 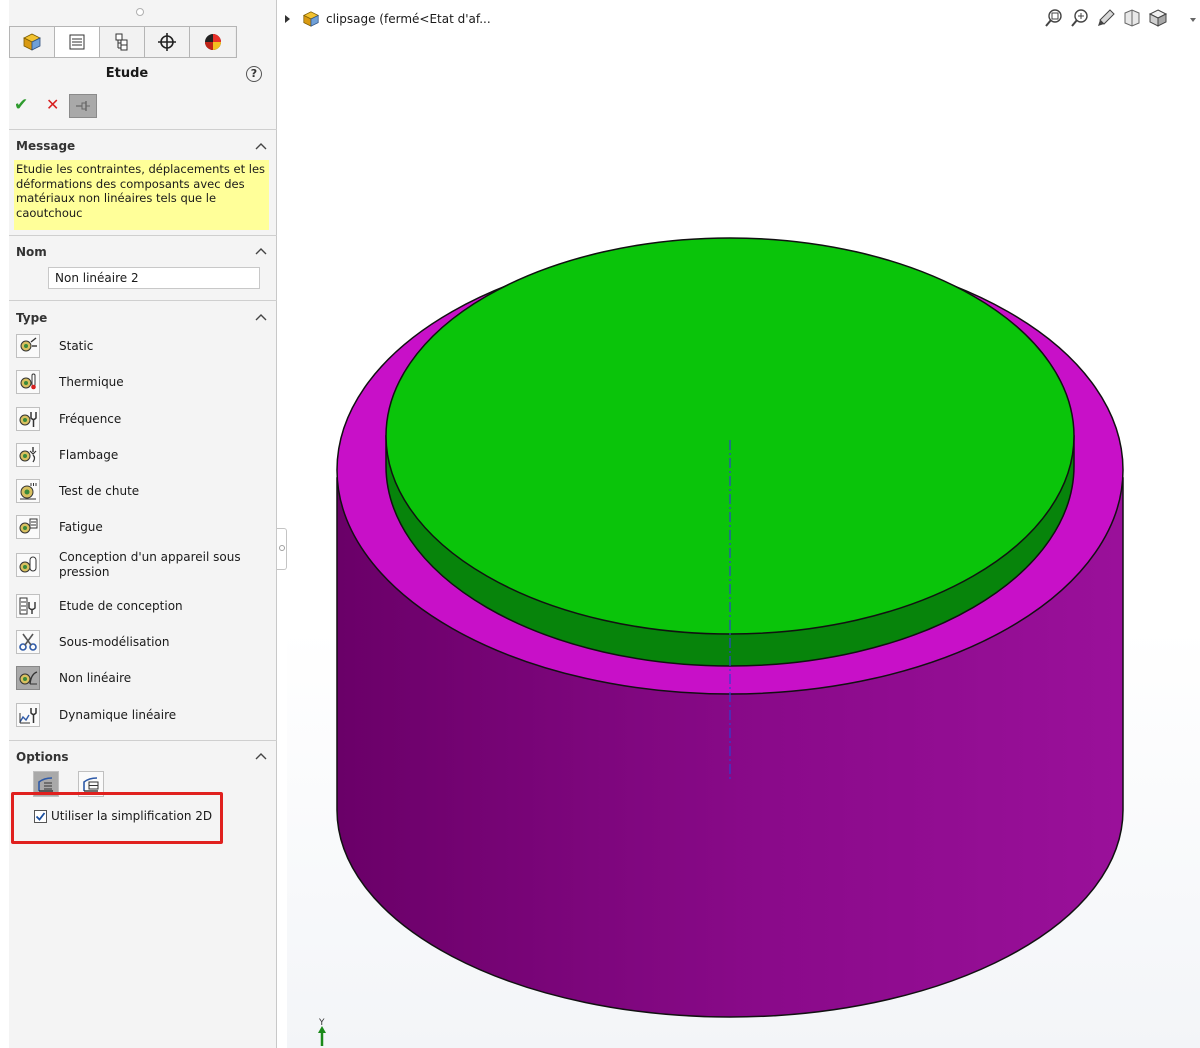 What do you see at coordinates (90, 418) in the screenshot?
I see `study-type-label: Fréquence` at bounding box center [90, 418].